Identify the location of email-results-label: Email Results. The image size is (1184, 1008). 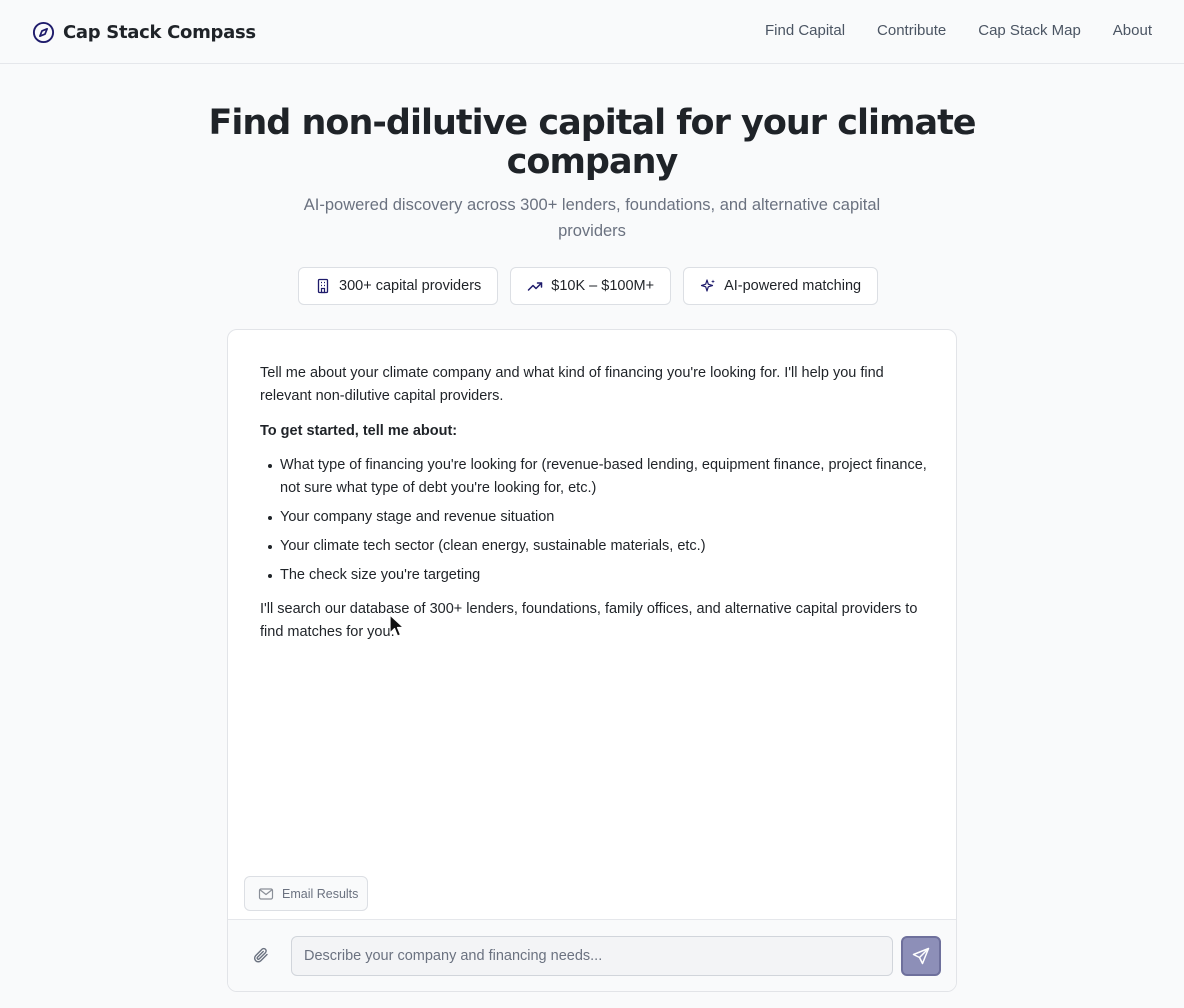
(320, 893).